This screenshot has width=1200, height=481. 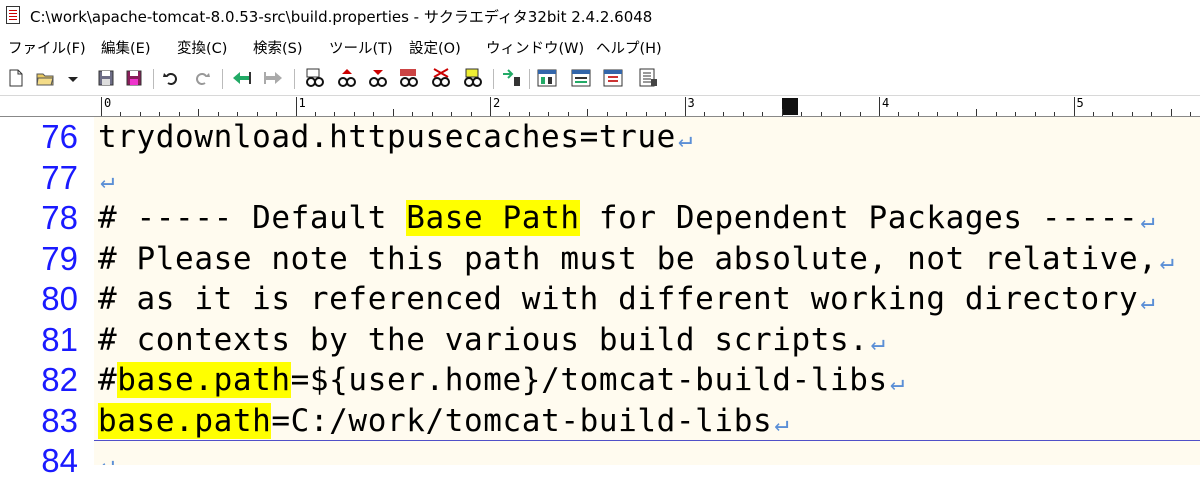 I want to click on menu-search: 検索(S), so click(x=278, y=47).